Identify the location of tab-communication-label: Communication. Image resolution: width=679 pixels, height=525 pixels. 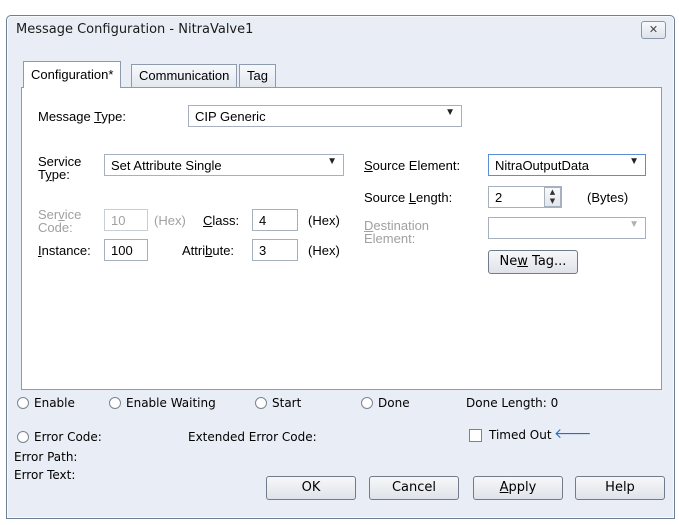
(184, 75).